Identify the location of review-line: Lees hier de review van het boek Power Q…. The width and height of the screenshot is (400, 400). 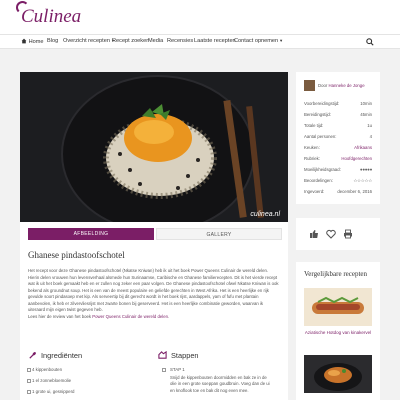
(98, 316).